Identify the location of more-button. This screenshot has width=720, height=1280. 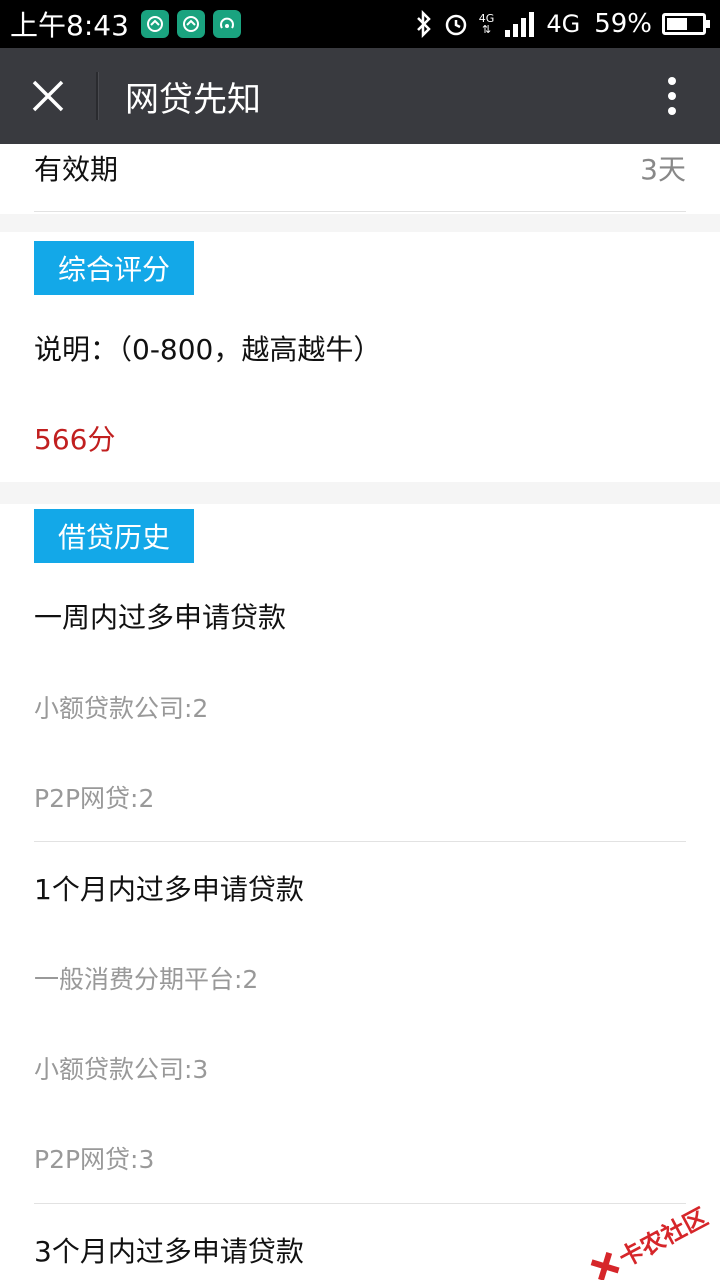
(672, 96).